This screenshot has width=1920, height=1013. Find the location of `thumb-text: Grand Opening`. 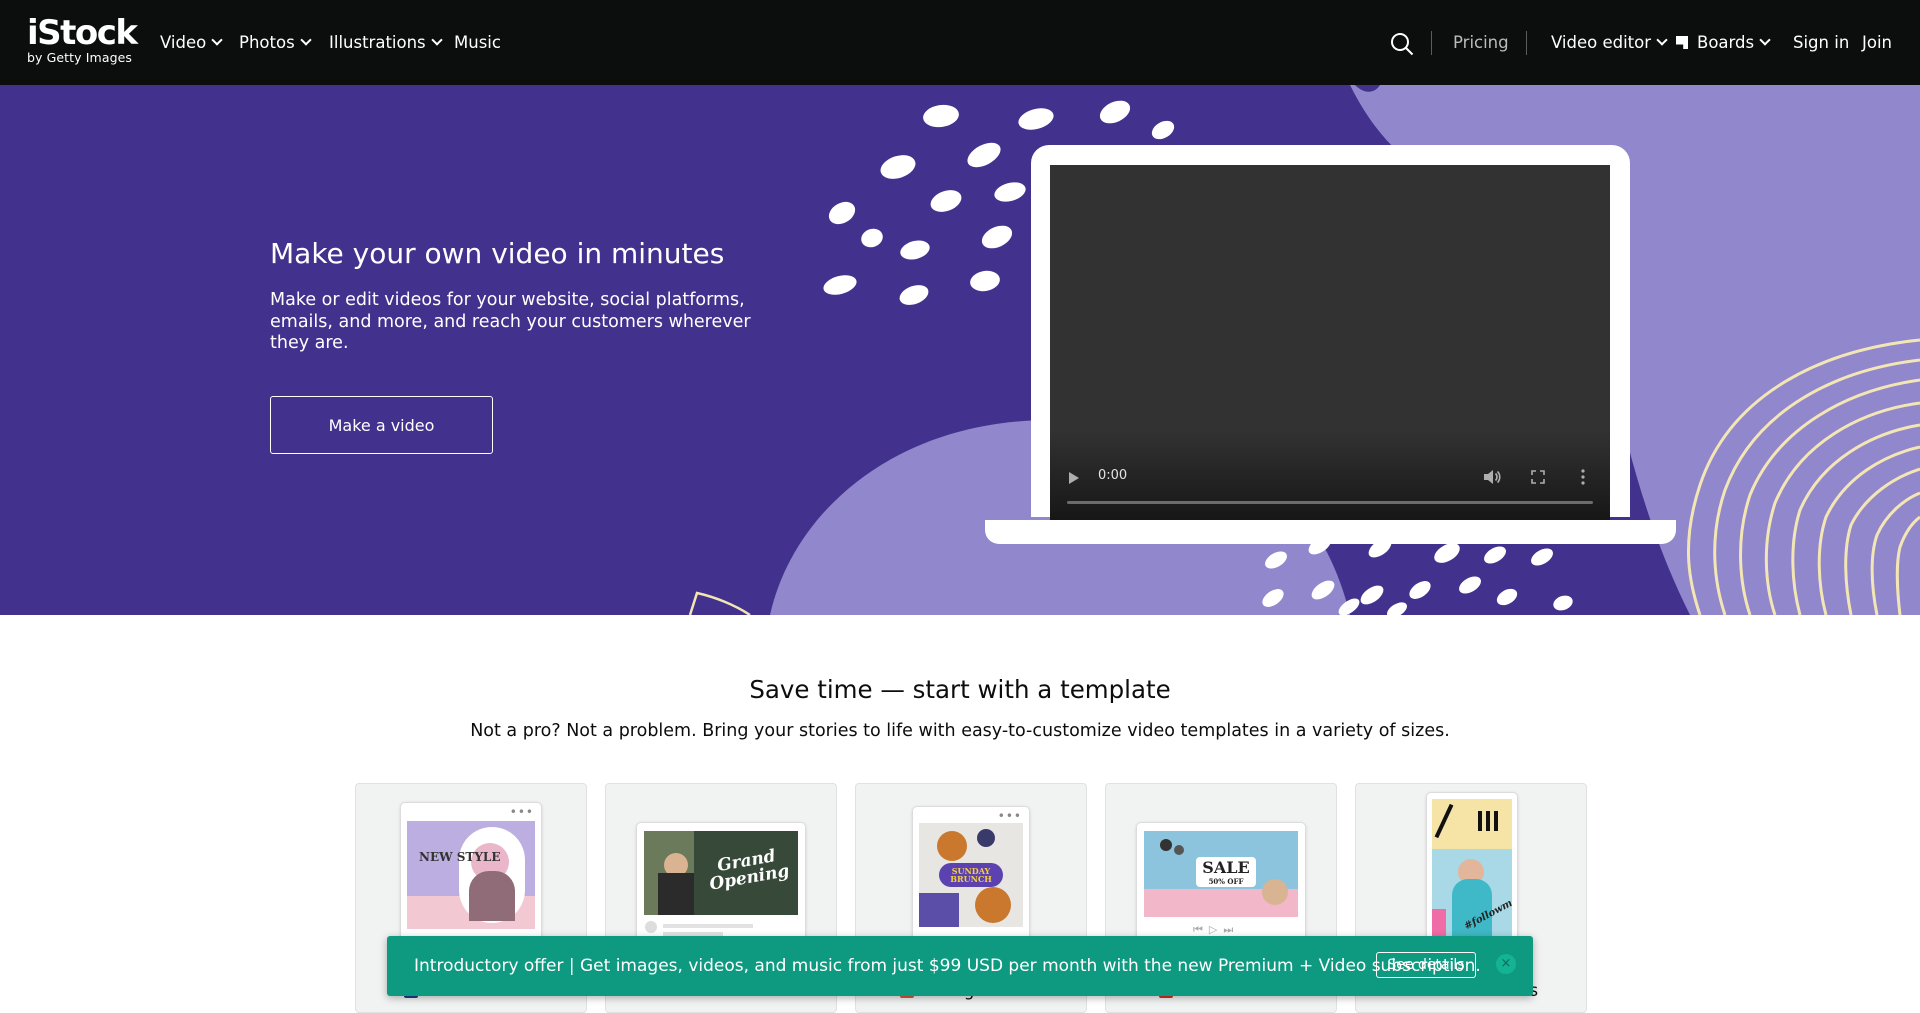

thumb-text: Grand Opening is located at coordinates (749, 870).